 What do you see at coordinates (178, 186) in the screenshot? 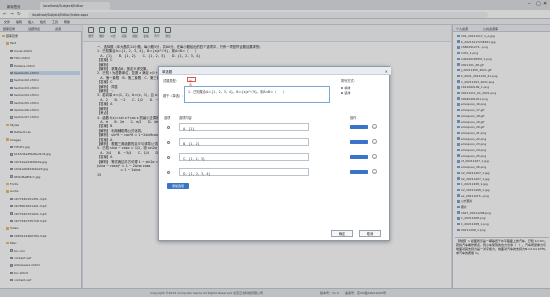
I see `add-option-button: 添加选项` at bounding box center [178, 186].